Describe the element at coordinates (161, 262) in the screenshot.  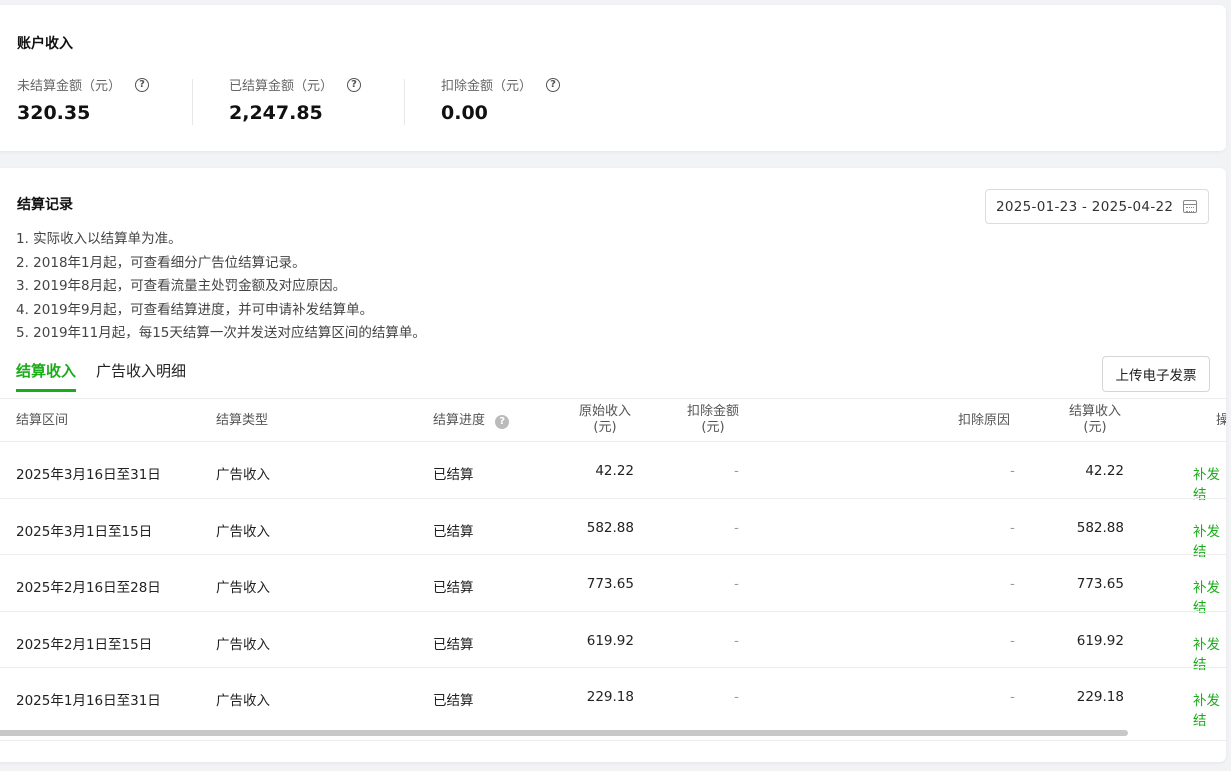
I see `note-item: 2. 2018年1月起，可查看细分广告位结算记录。` at that location.